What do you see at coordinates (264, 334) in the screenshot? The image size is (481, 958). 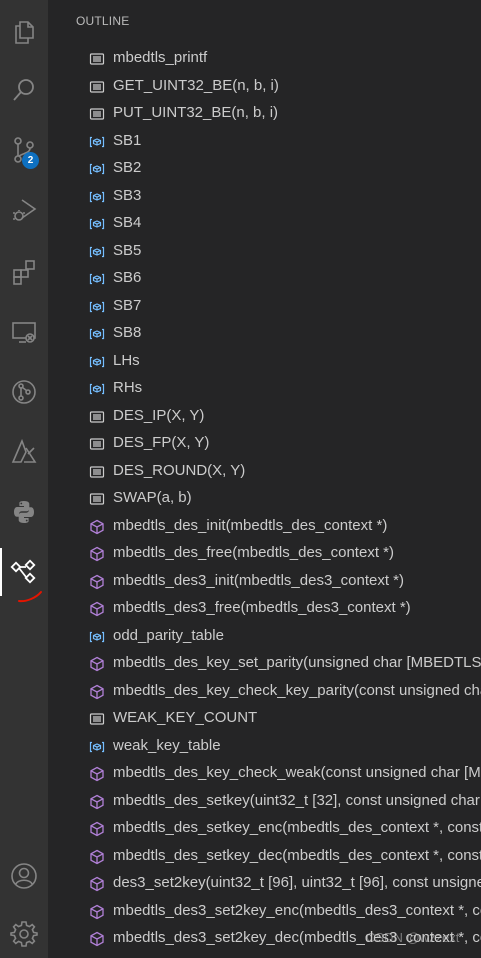 I see `outline-item: SB8` at bounding box center [264, 334].